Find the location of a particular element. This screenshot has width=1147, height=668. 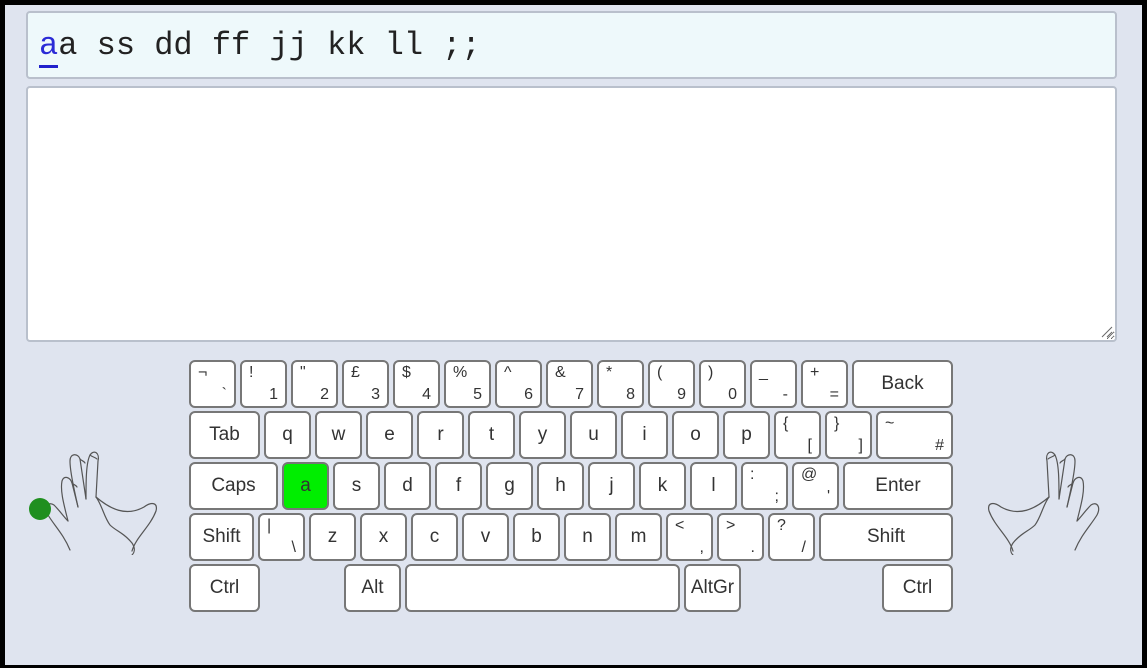

key-base-symbol: - is located at coordinates (785, 394).